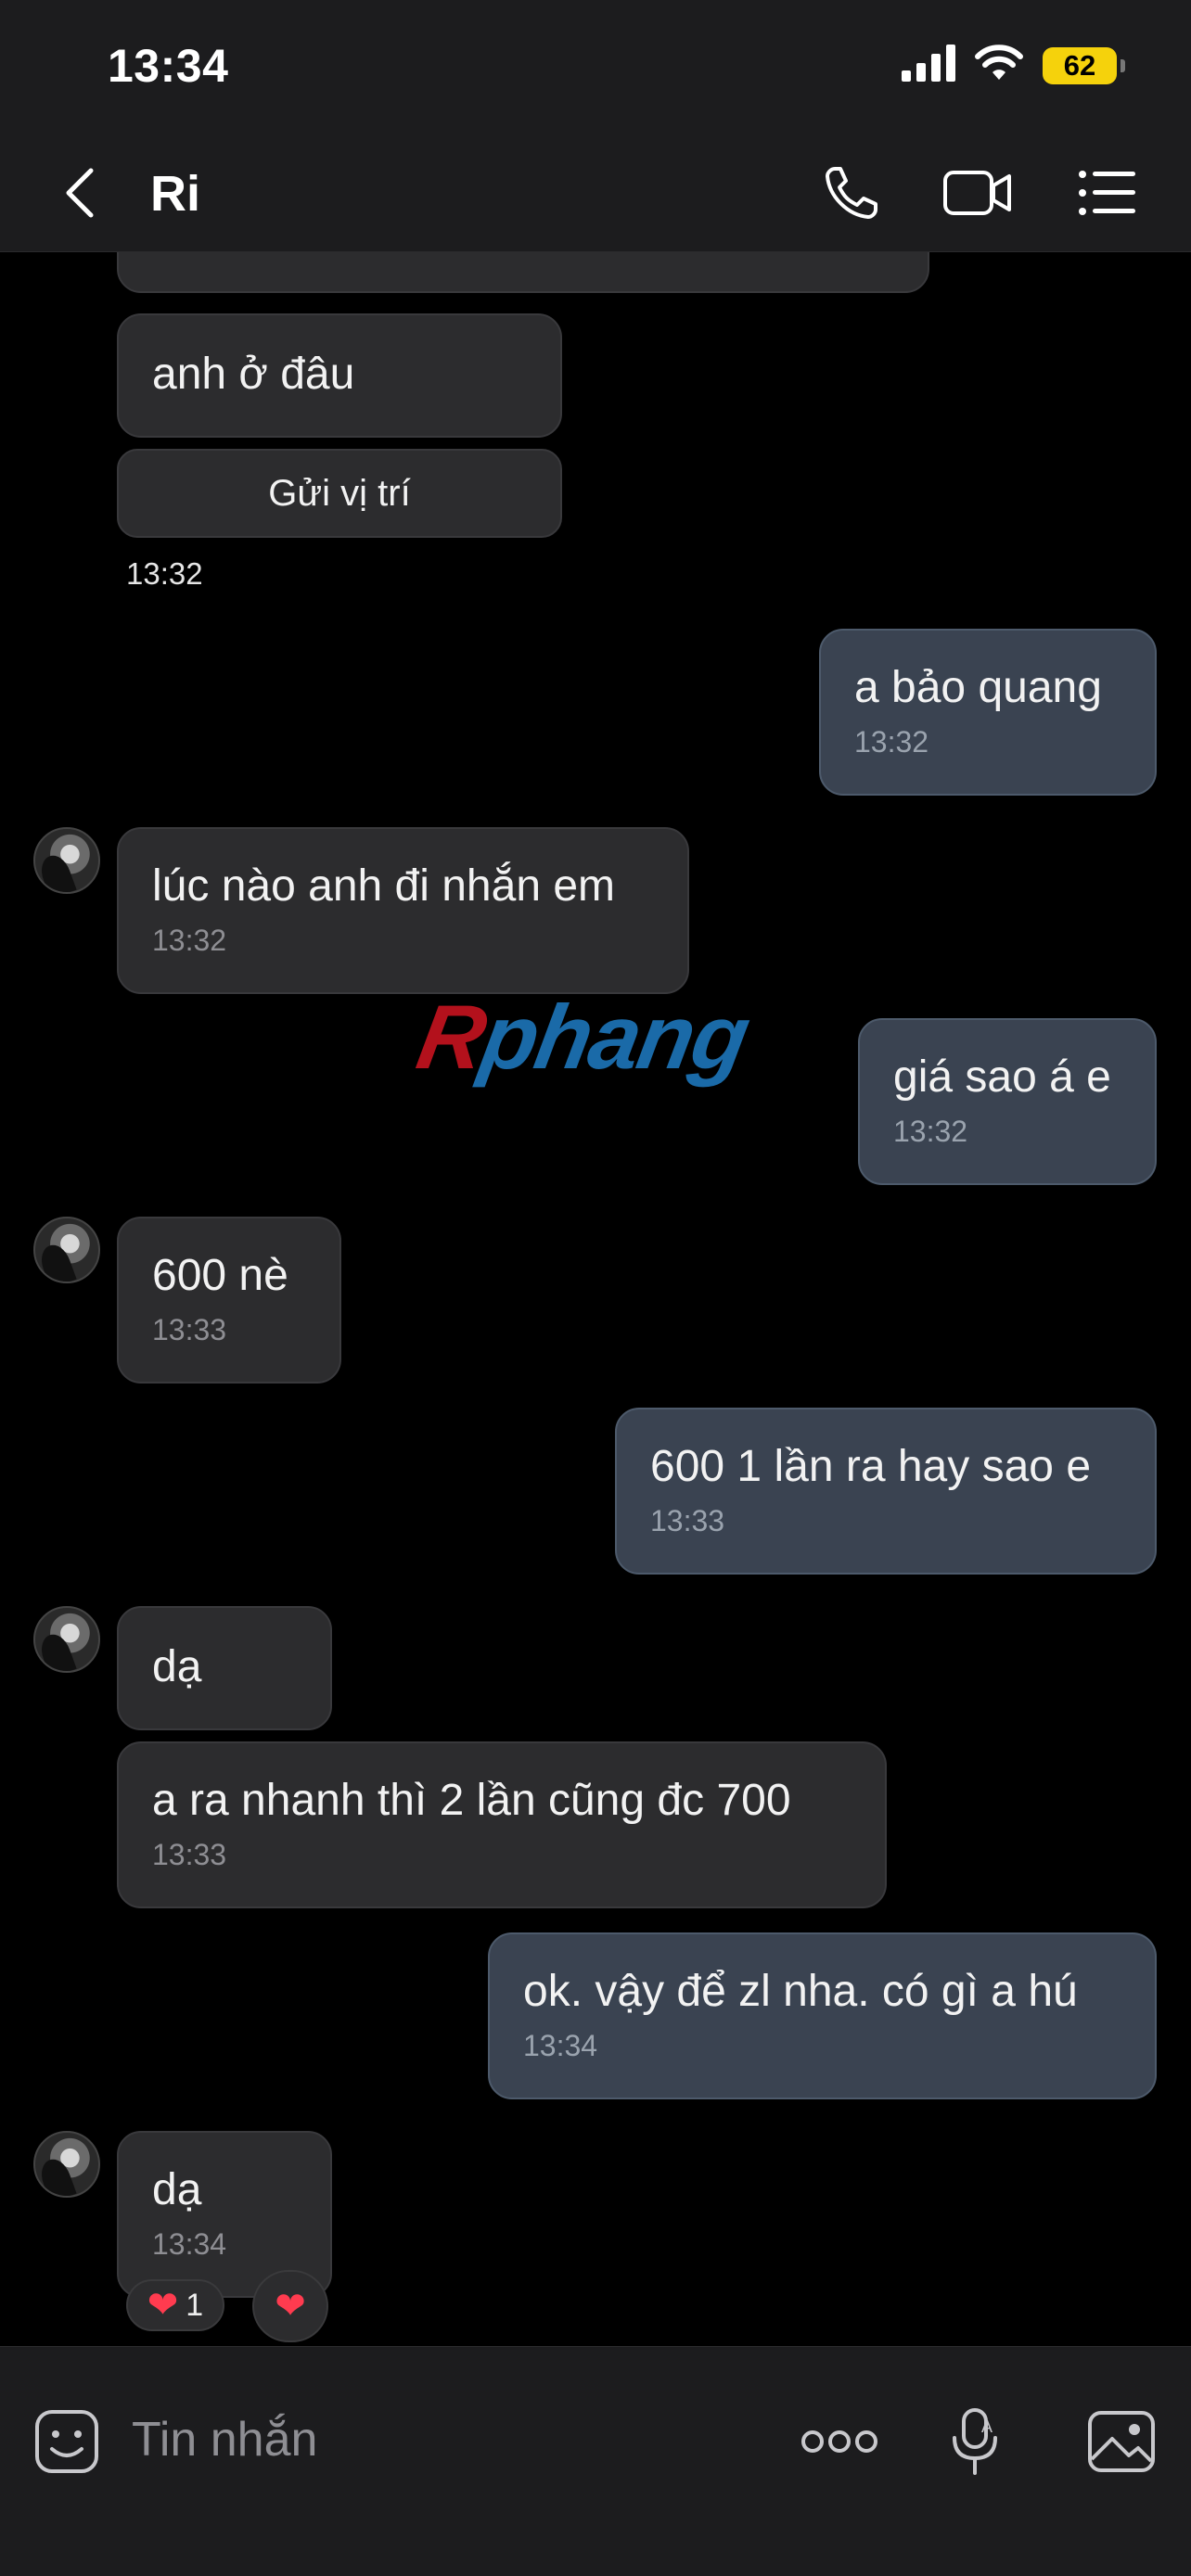  What do you see at coordinates (253, 374) in the screenshot?
I see `message-text: anh ở đâu` at bounding box center [253, 374].